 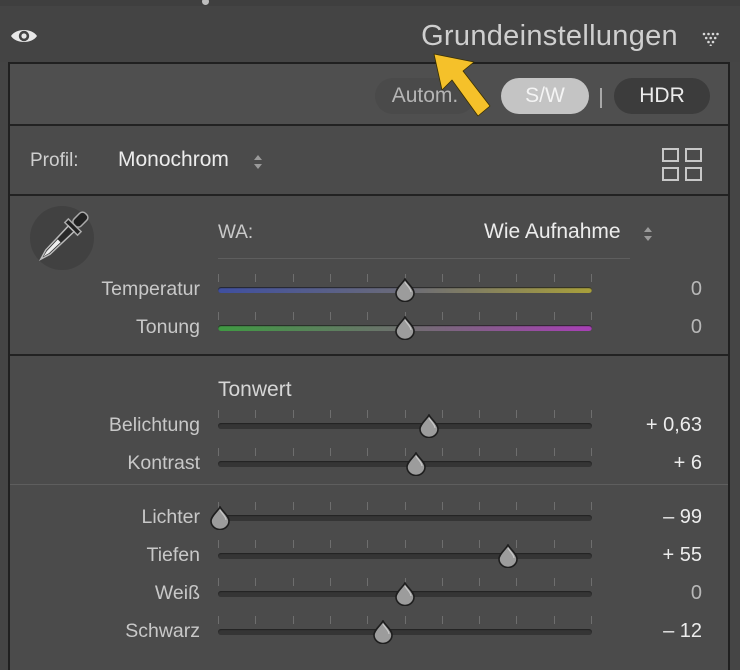 I want to click on panel-header: Grundeinstellungen, so click(x=370, y=34).